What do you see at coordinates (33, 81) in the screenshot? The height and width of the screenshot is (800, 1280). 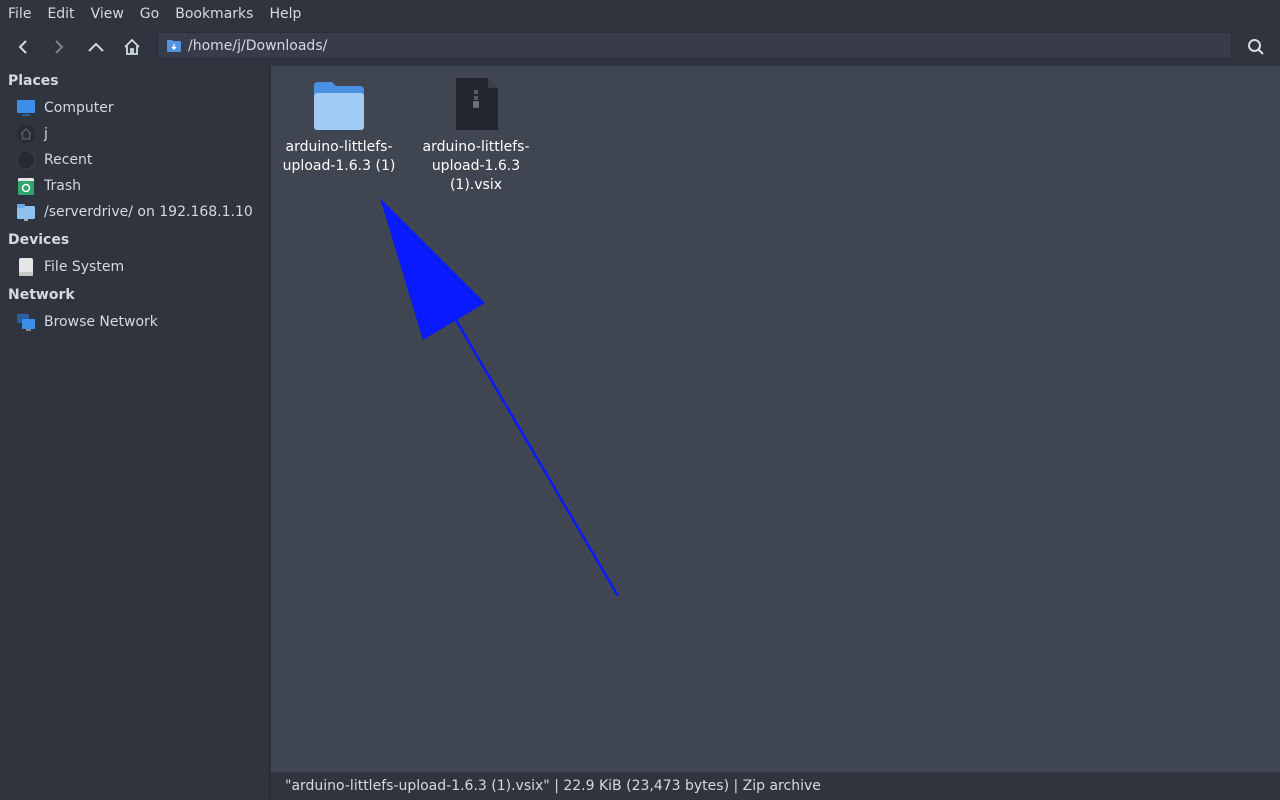 I see `places-heading: Places` at bounding box center [33, 81].